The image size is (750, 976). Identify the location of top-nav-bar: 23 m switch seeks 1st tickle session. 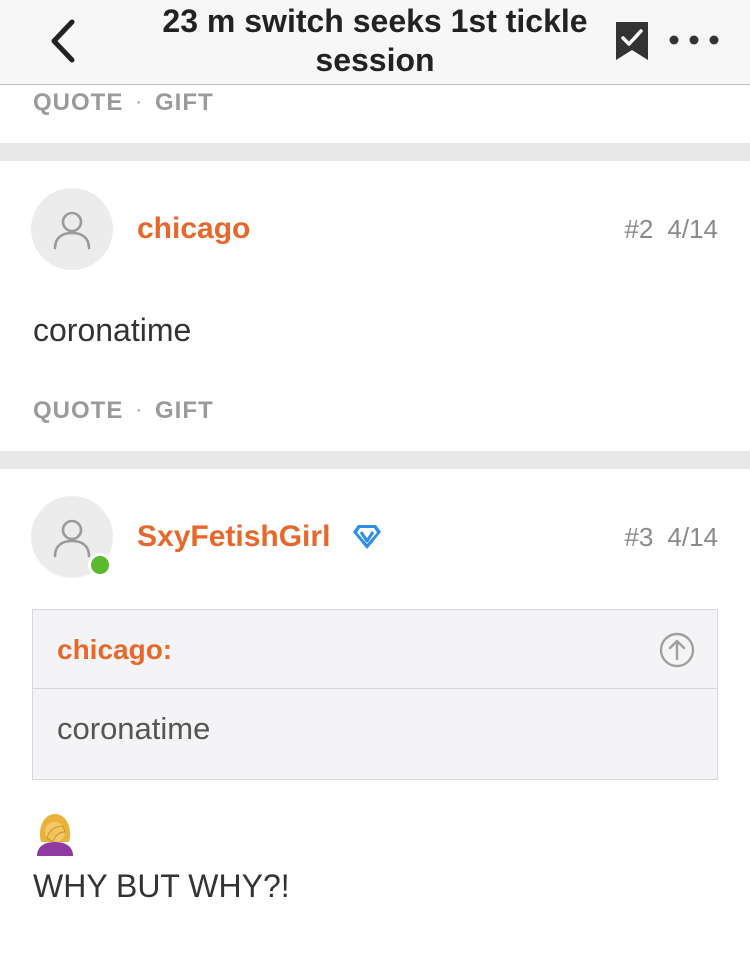
(375, 42).